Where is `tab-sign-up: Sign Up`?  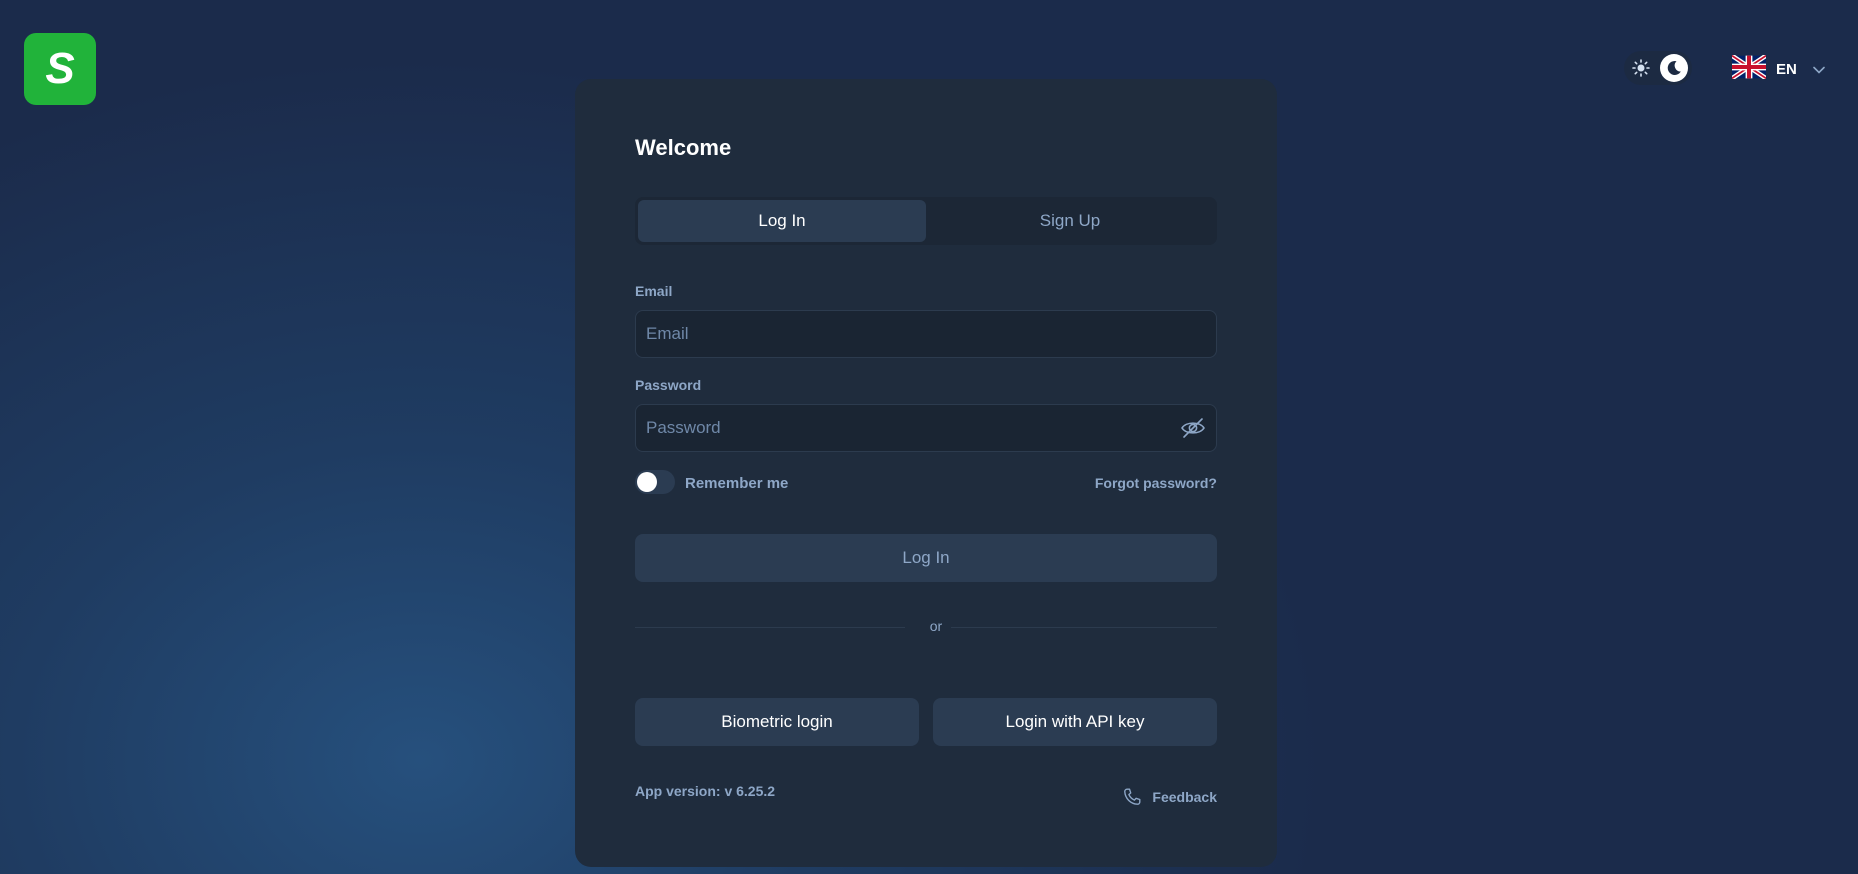
tab-sign-up: Sign Up is located at coordinates (1070, 221).